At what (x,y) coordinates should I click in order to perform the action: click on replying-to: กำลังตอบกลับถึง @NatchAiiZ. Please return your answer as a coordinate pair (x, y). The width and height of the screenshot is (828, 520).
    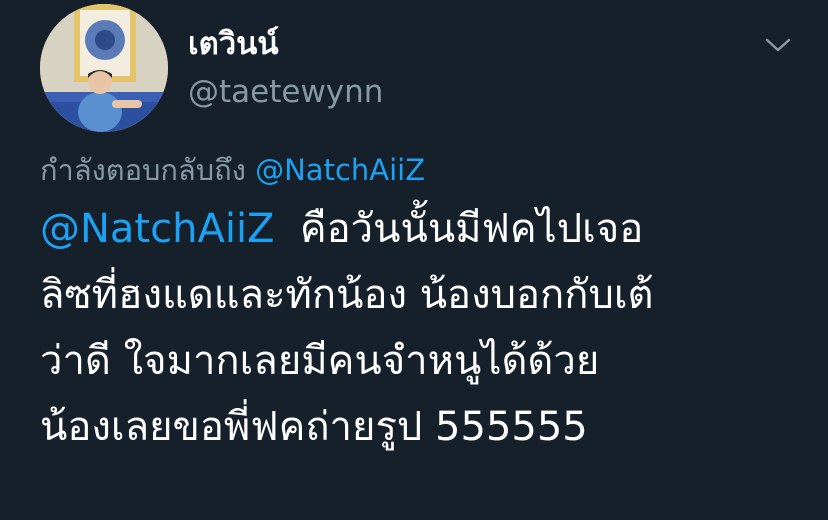
    Looking at the image, I should click on (232, 170).